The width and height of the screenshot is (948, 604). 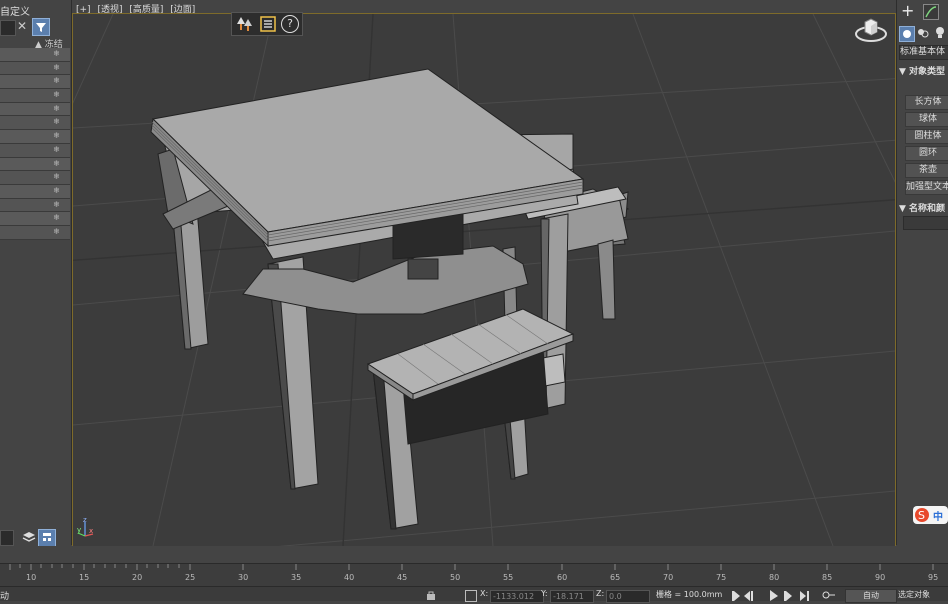 What do you see at coordinates (137, 577) in the screenshot?
I see `tick-label: 20` at bounding box center [137, 577].